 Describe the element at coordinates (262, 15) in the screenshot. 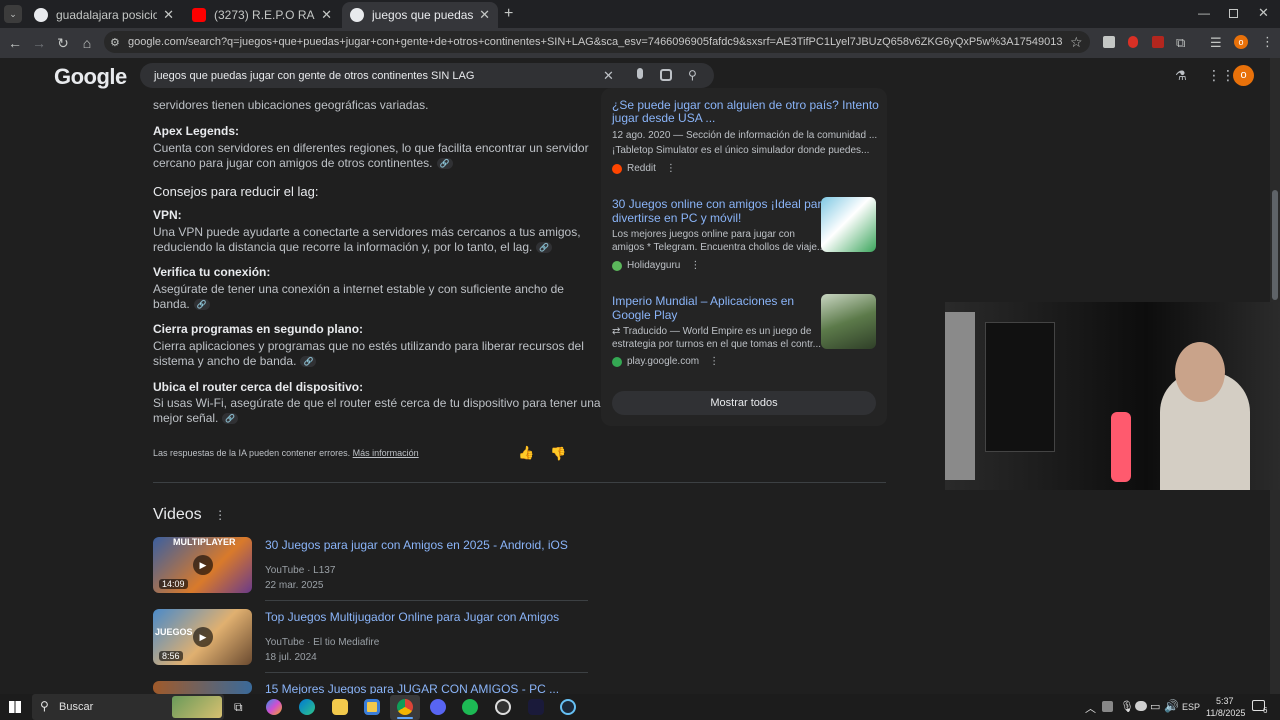

I see `tab-2: (3273) R.E.P.O RAP | Zarcort, W ✕` at that location.